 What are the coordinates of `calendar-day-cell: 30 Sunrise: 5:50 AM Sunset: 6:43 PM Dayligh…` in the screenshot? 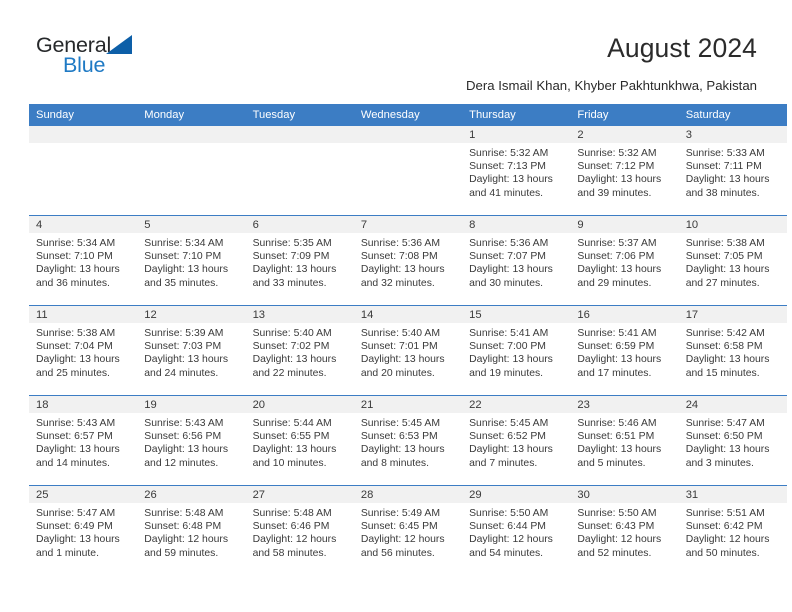 It's located at (624, 530).